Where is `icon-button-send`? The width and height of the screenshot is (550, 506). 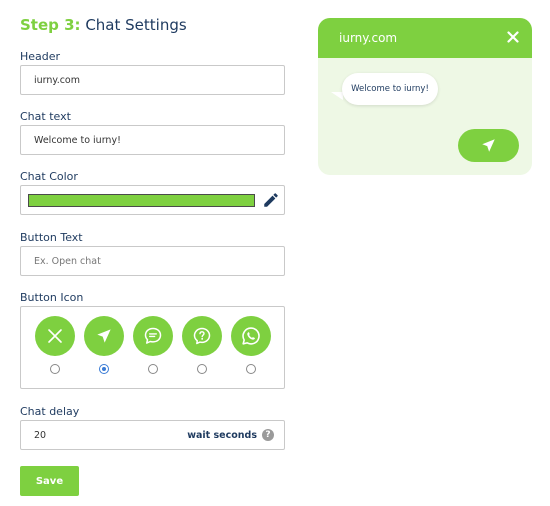 icon-button-send is located at coordinates (104, 336).